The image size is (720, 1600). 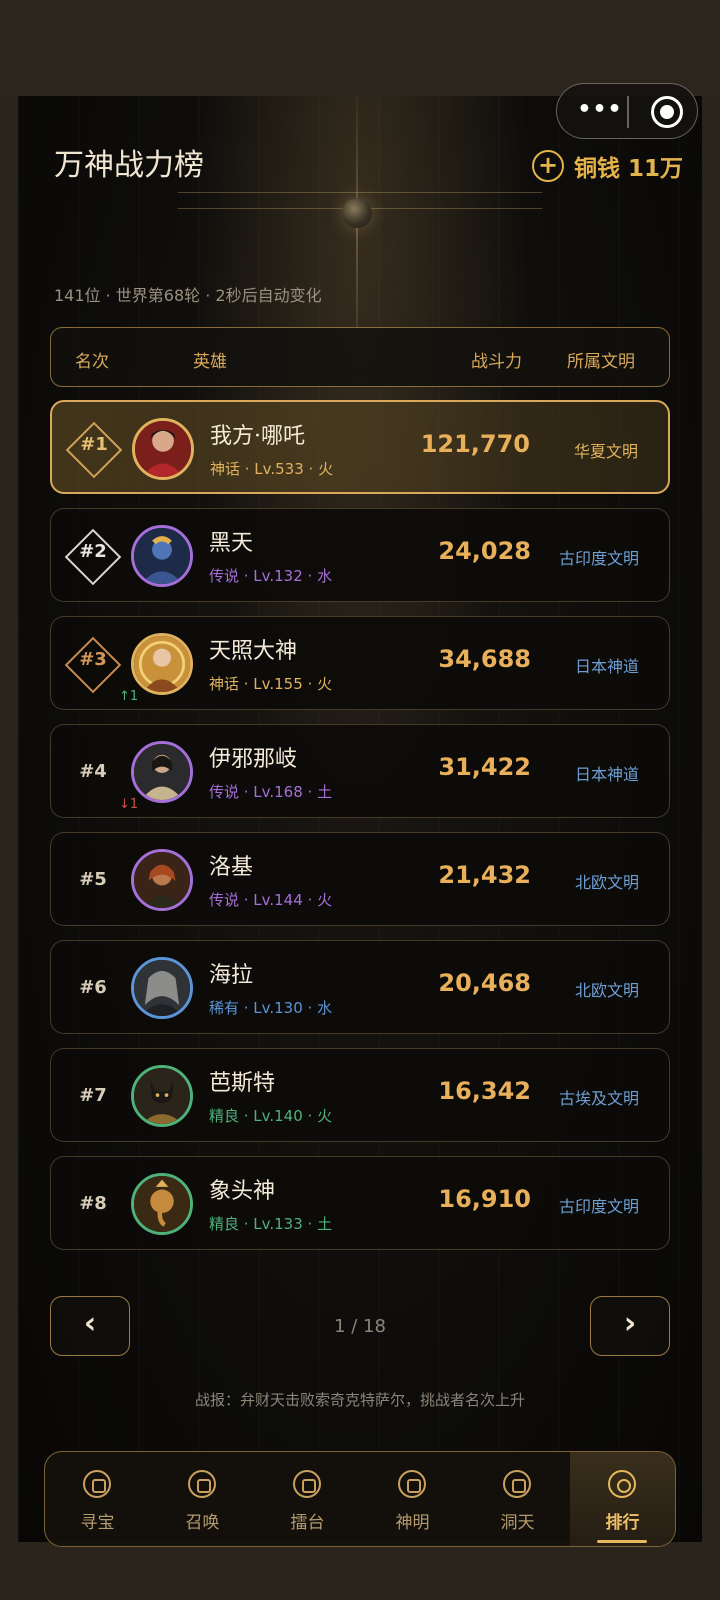 What do you see at coordinates (360, 555) in the screenshot?
I see `table-row: #2 黑天 传说 · Lv.132 · 水 24,028 古印度文明` at bounding box center [360, 555].